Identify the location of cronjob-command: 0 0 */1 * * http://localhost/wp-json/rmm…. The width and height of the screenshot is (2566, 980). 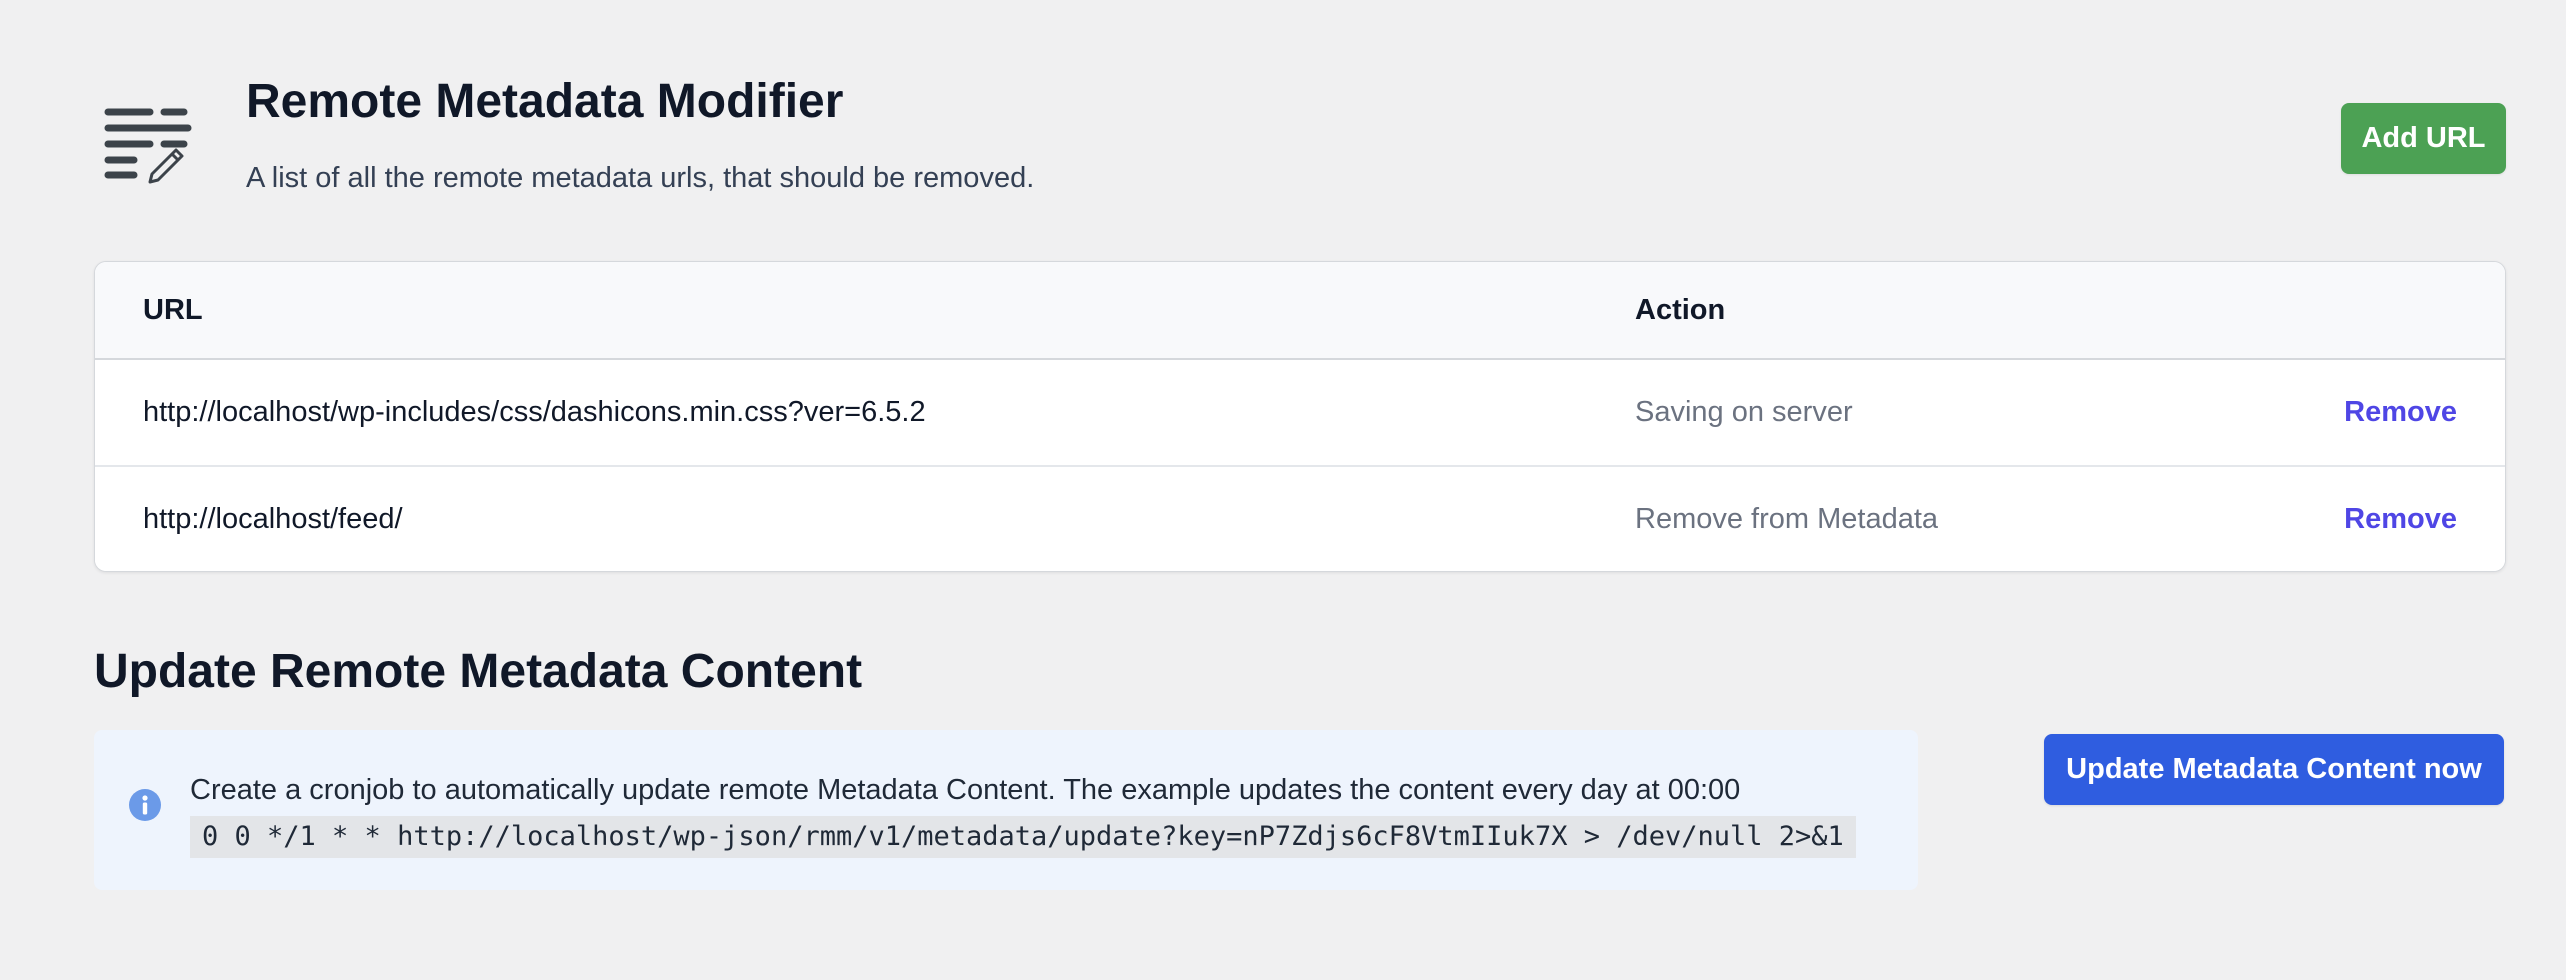
(1023, 837).